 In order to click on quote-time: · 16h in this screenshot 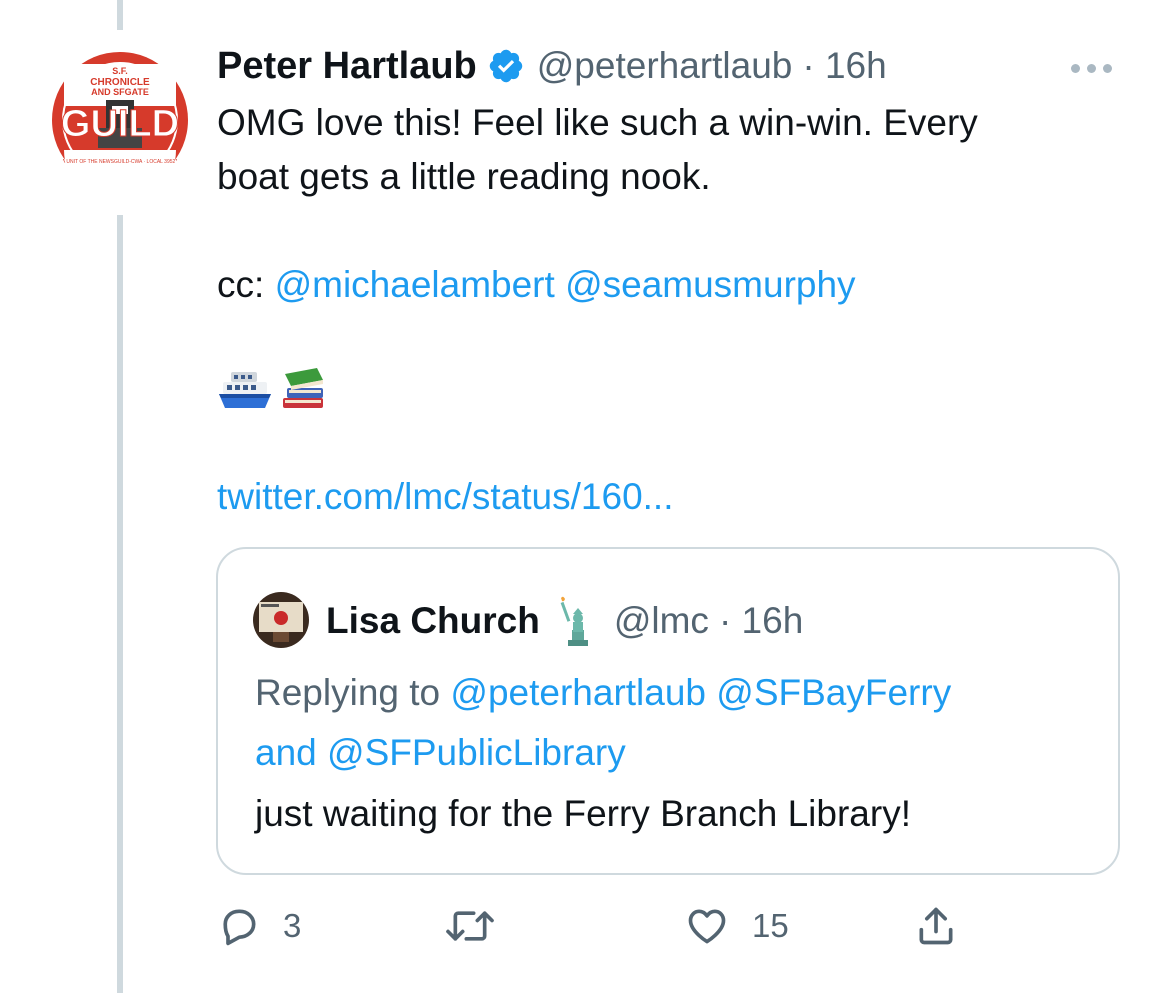, I will do `click(761, 621)`.